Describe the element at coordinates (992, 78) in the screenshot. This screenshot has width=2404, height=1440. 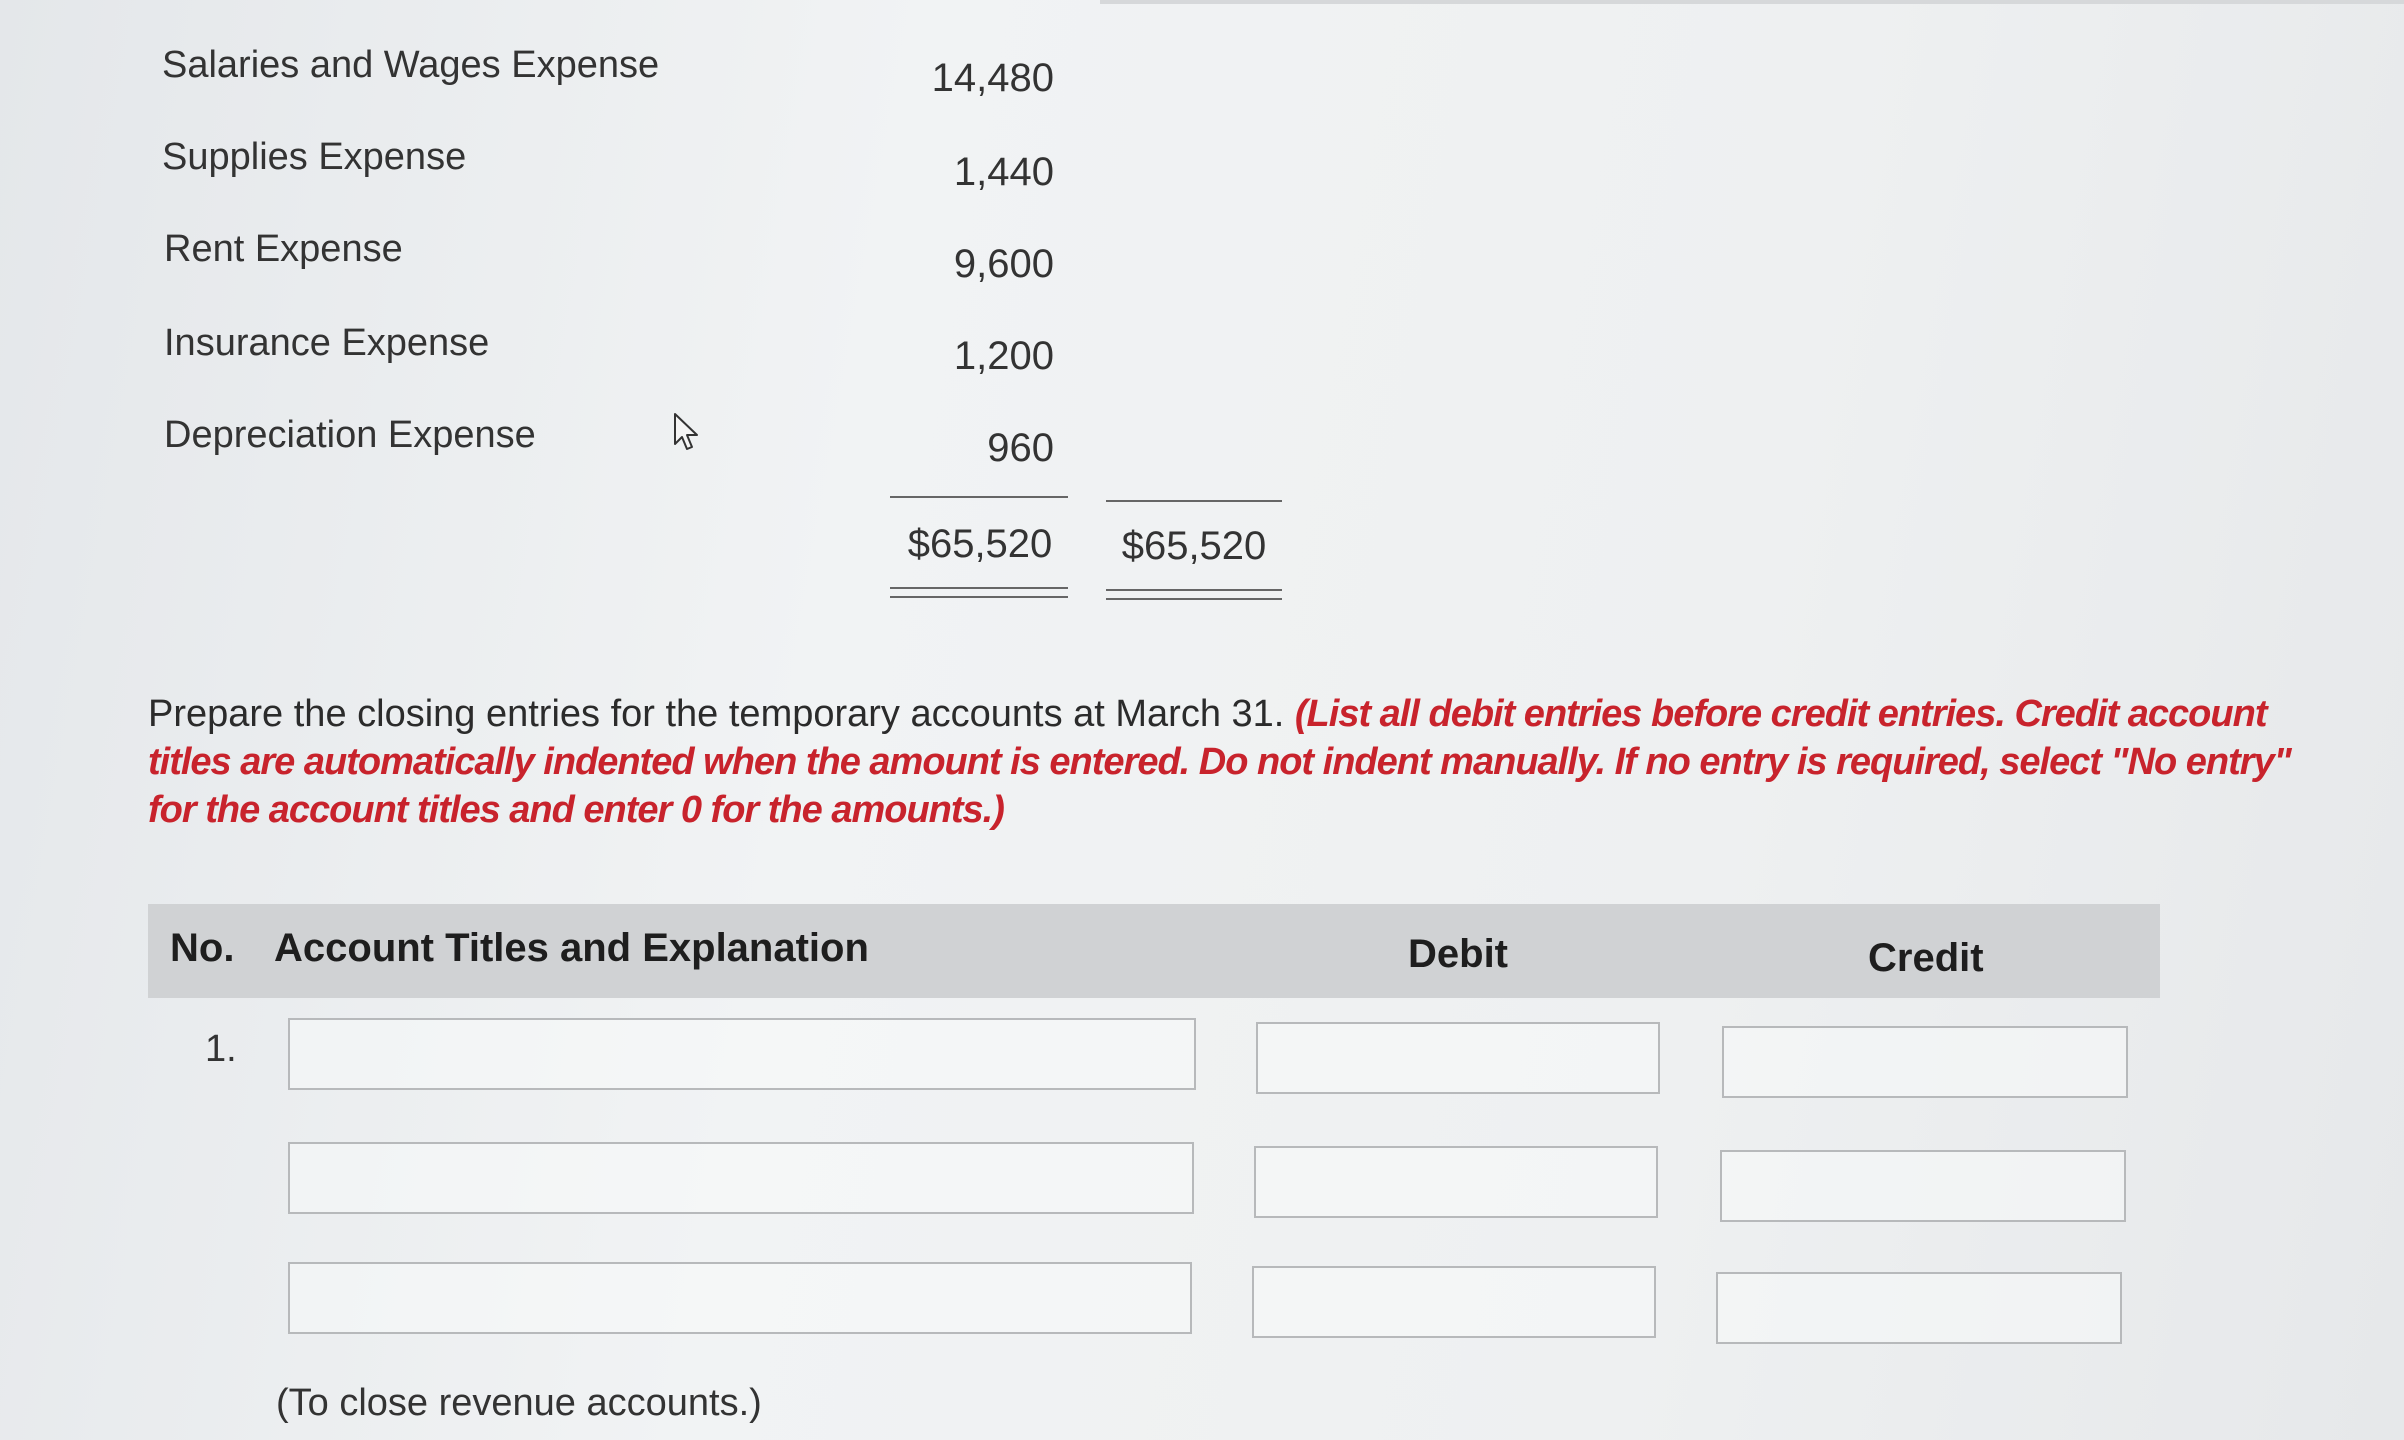
I see `account-amount-salaries: 14,480` at that location.